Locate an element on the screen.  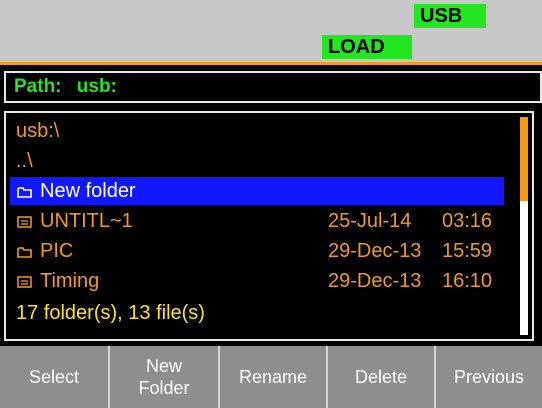
select-button: Select is located at coordinates (55, 377).